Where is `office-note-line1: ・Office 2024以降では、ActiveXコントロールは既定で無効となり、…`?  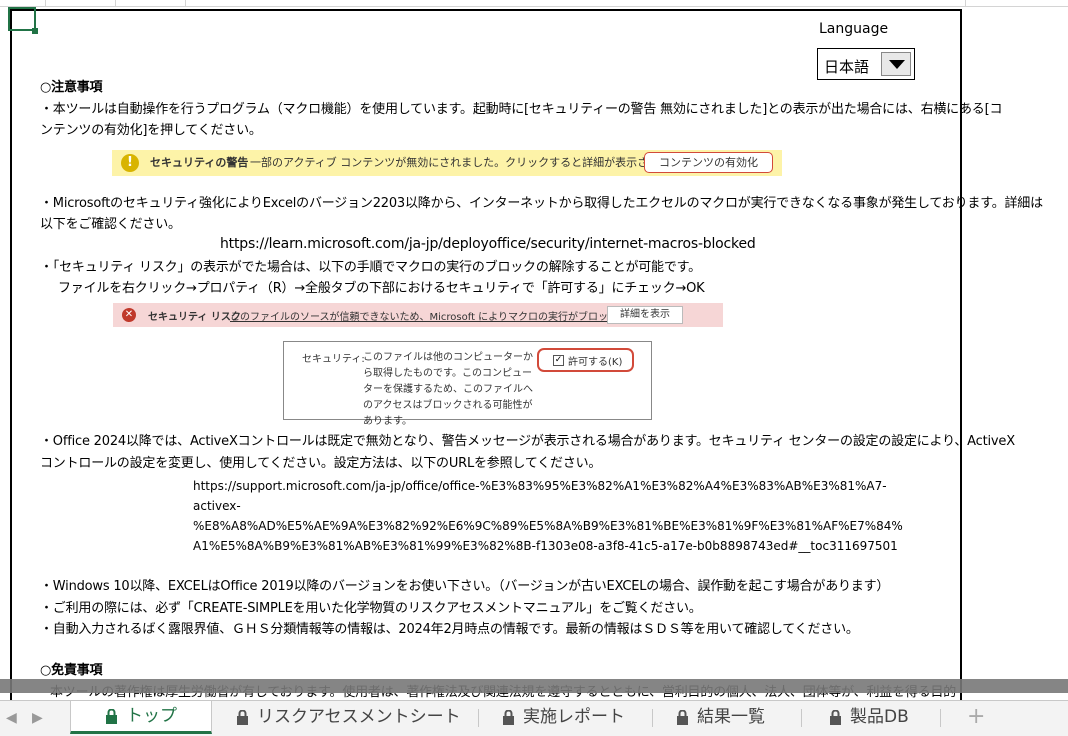
office-note-line1: ・Office 2024以降では、ActiveXコントロールは既定で無効となり、… is located at coordinates (527, 441).